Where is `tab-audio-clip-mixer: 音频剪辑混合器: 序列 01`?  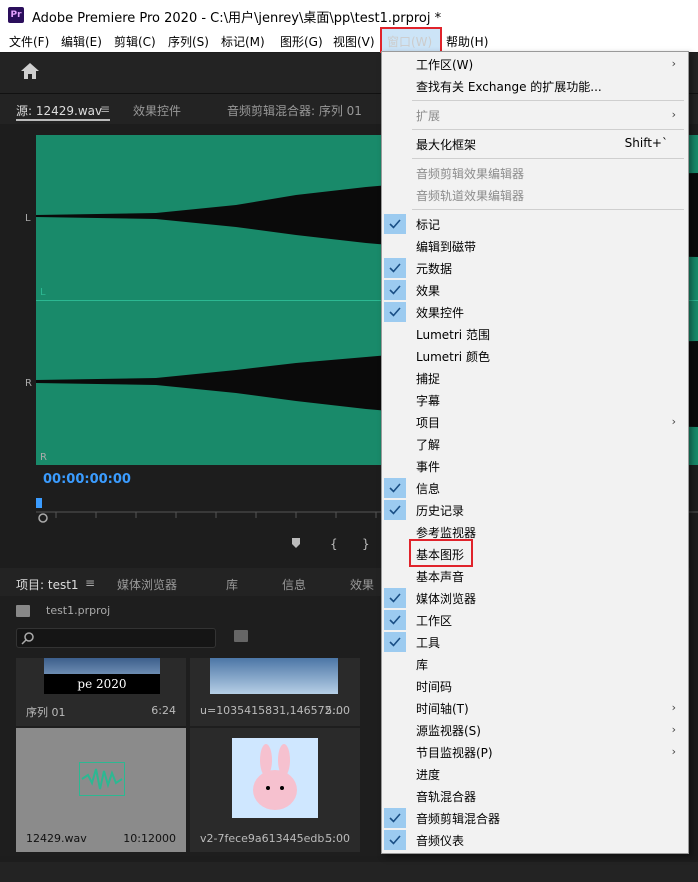 tab-audio-clip-mixer: 音频剪辑混合器: 序列 01 is located at coordinates (294, 110).